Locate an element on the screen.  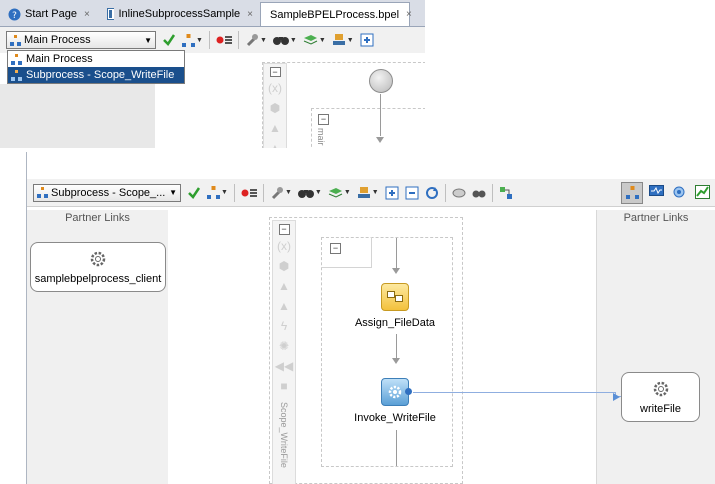
layout-icon is located at coordinates (505, 192).